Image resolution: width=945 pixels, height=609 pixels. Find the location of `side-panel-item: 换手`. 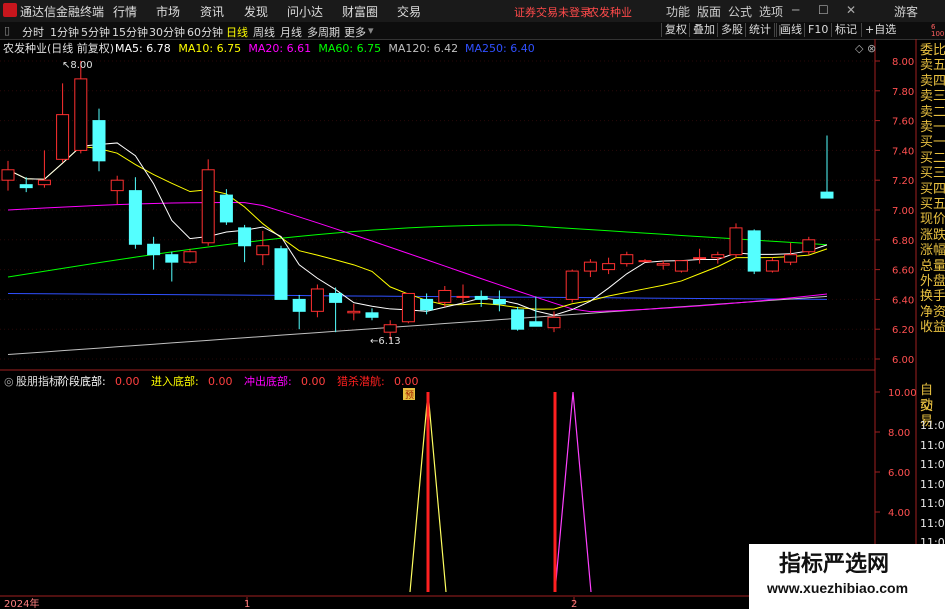

side-panel-item: 换手 is located at coordinates (932, 296).